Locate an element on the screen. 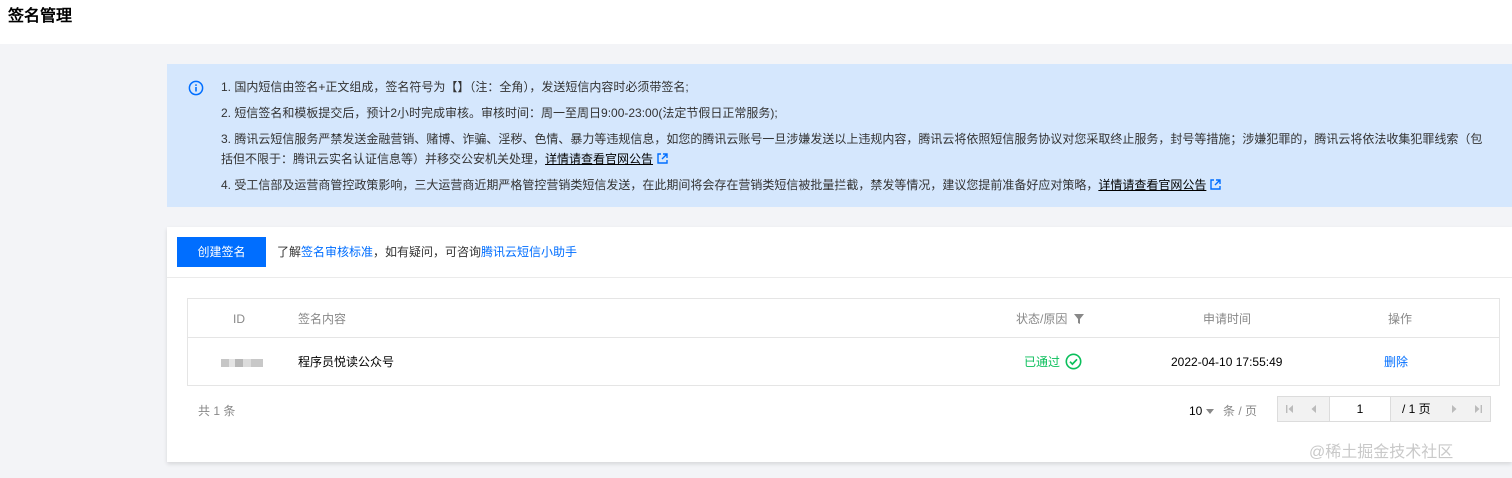 This screenshot has width=1512, height=478. signature-content: 程序员悦读公众号 is located at coordinates (346, 362).